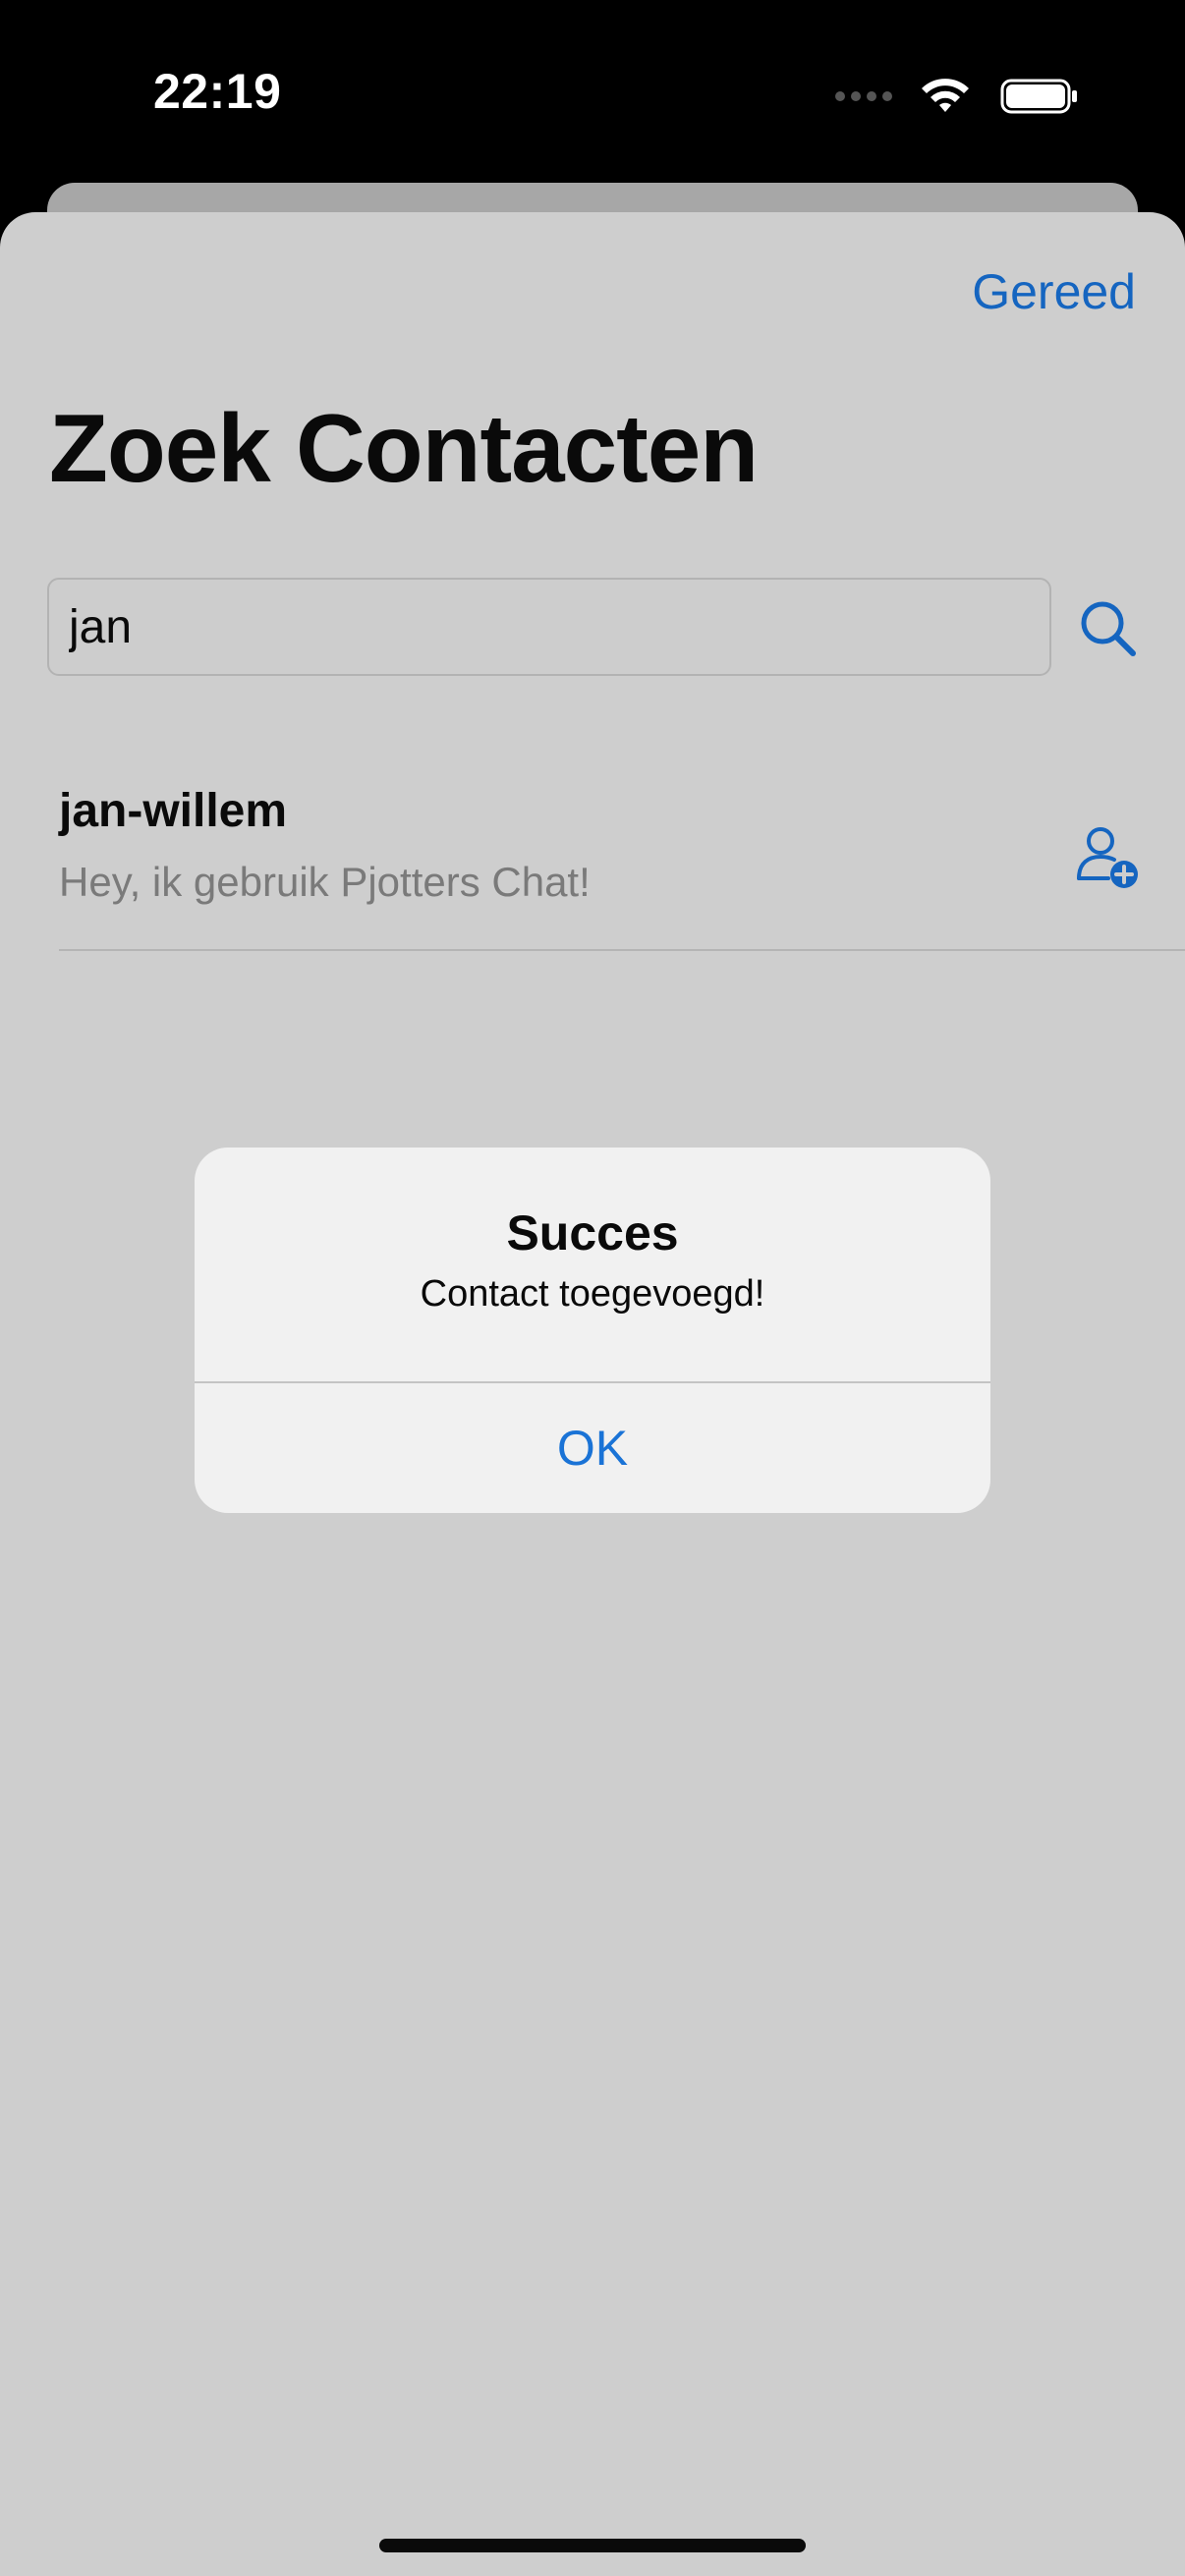 Image resolution: width=1185 pixels, height=2576 pixels. What do you see at coordinates (404, 448) in the screenshot?
I see `page-title: Zoek Contacten` at bounding box center [404, 448].